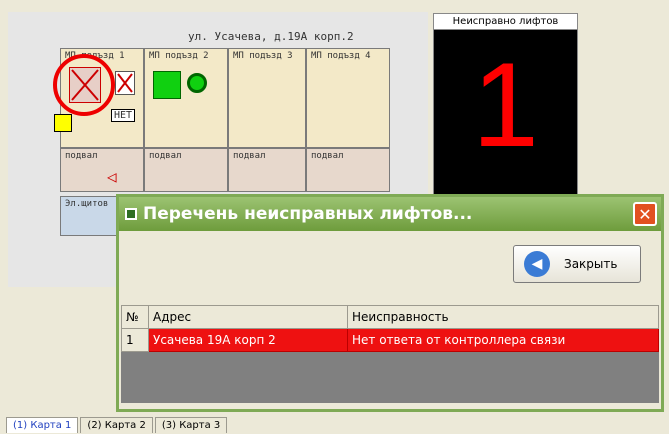 The image size is (669, 434). I want to click on faulty-elevators-header: Неисправно лифтов, so click(505, 22).